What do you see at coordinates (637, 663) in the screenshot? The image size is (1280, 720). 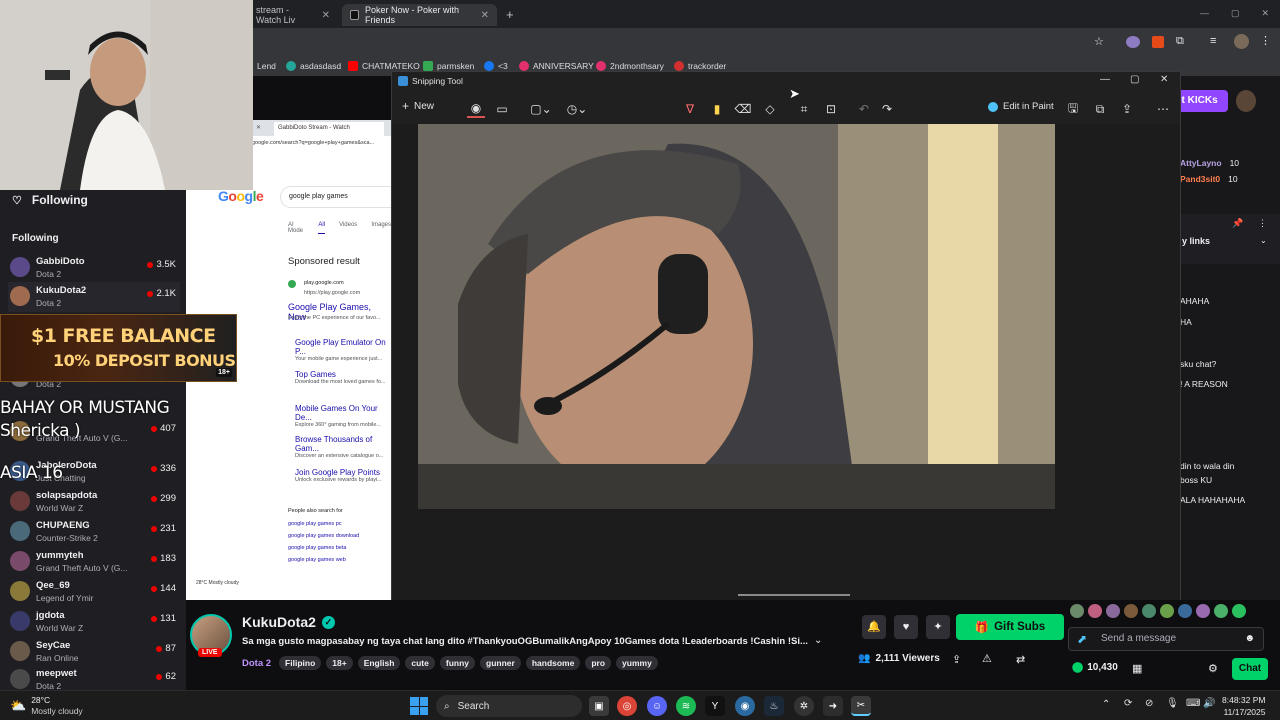 I see `tag: yummy` at bounding box center [637, 663].